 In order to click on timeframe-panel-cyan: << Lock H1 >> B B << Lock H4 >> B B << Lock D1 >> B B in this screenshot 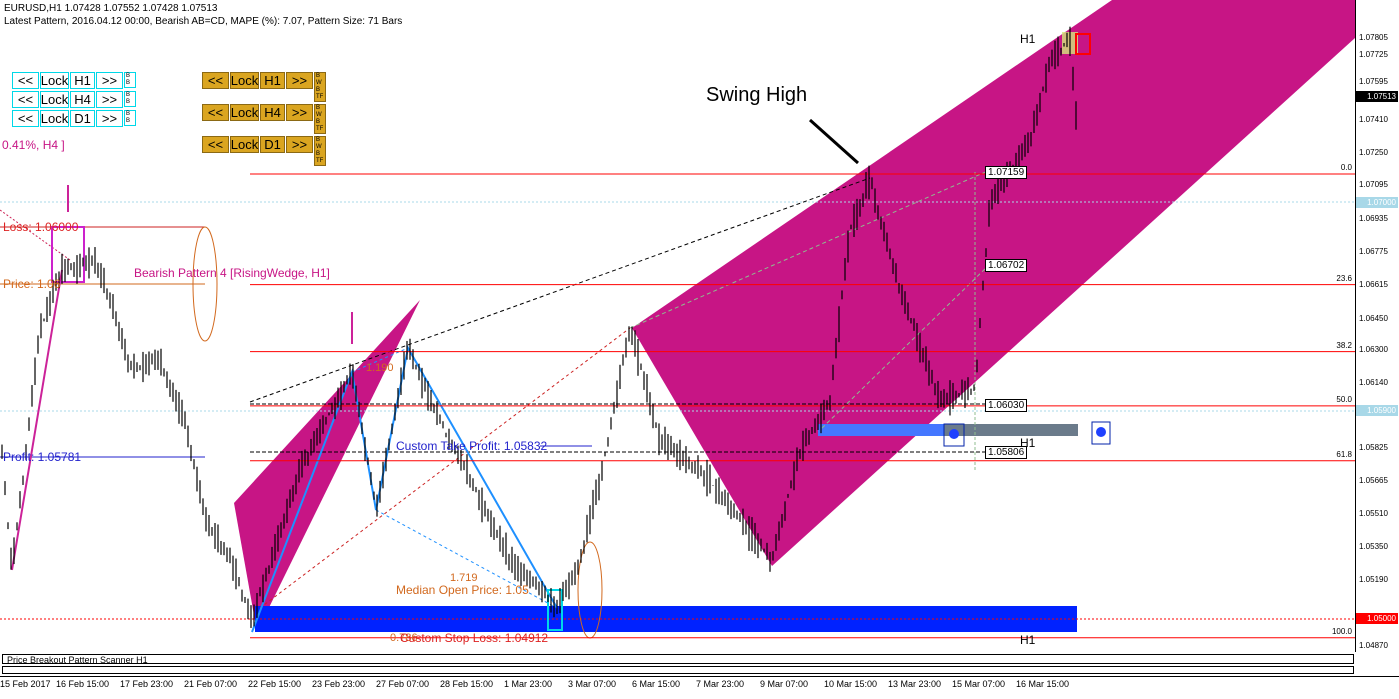, I will do `click(74, 99)`.